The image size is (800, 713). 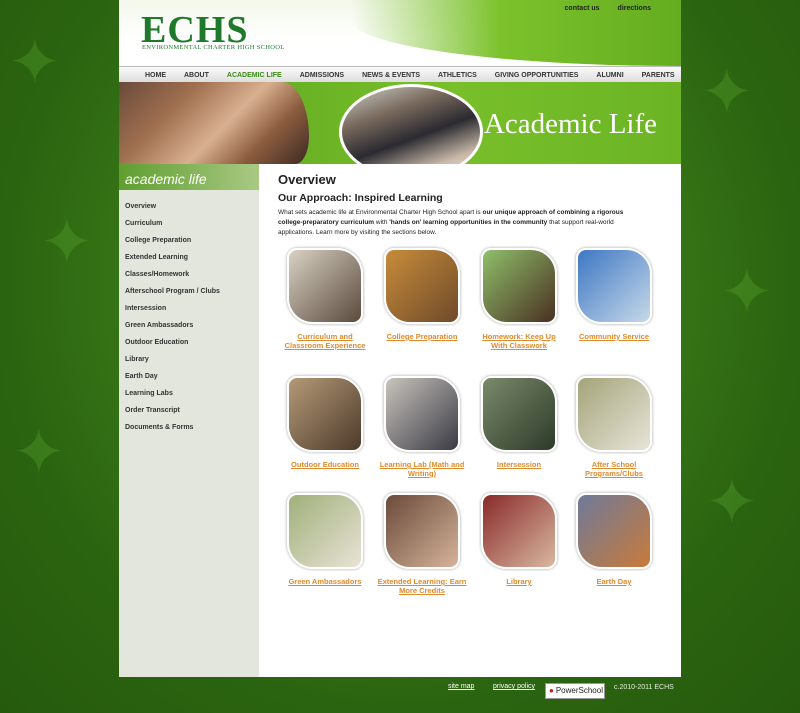 What do you see at coordinates (537, 75) in the screenshot?
I see `nav-giving-opportunities: GIVING OPPORTUNITIES` at bounding box center [537, 75].